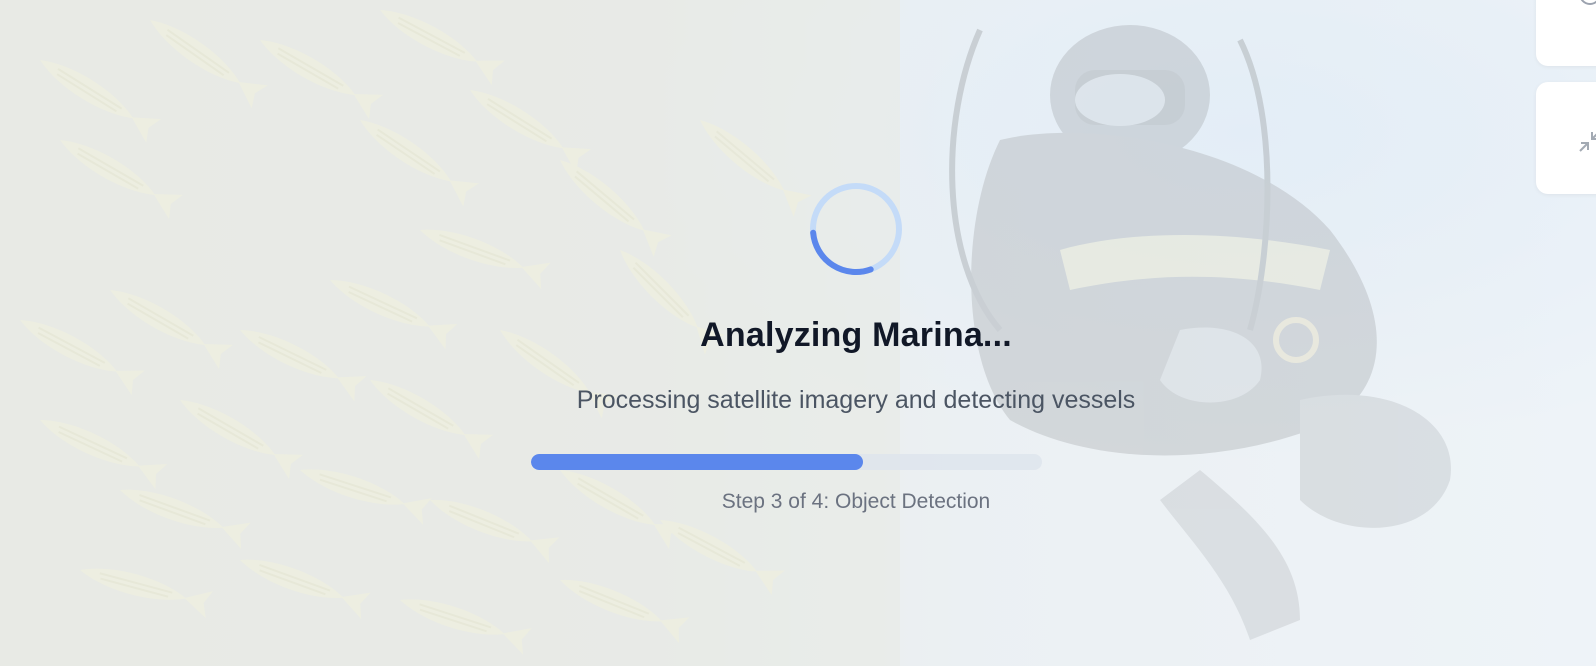 The width and height of the screenshot is (1596, 666). Describe the element at coordinates (856, 229) in the screenshot. I see `loading-spinner-icon` at that location.